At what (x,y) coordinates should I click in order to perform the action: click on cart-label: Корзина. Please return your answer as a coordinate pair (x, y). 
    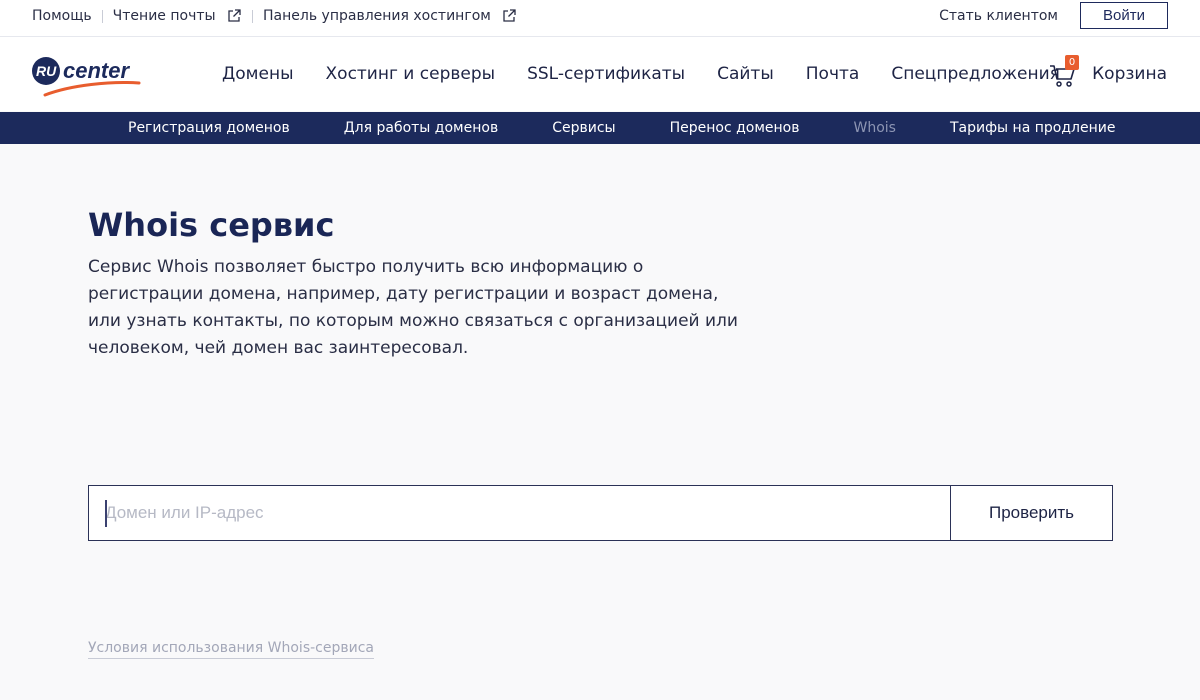
    Looking at the image, I should click on (1129, 74).